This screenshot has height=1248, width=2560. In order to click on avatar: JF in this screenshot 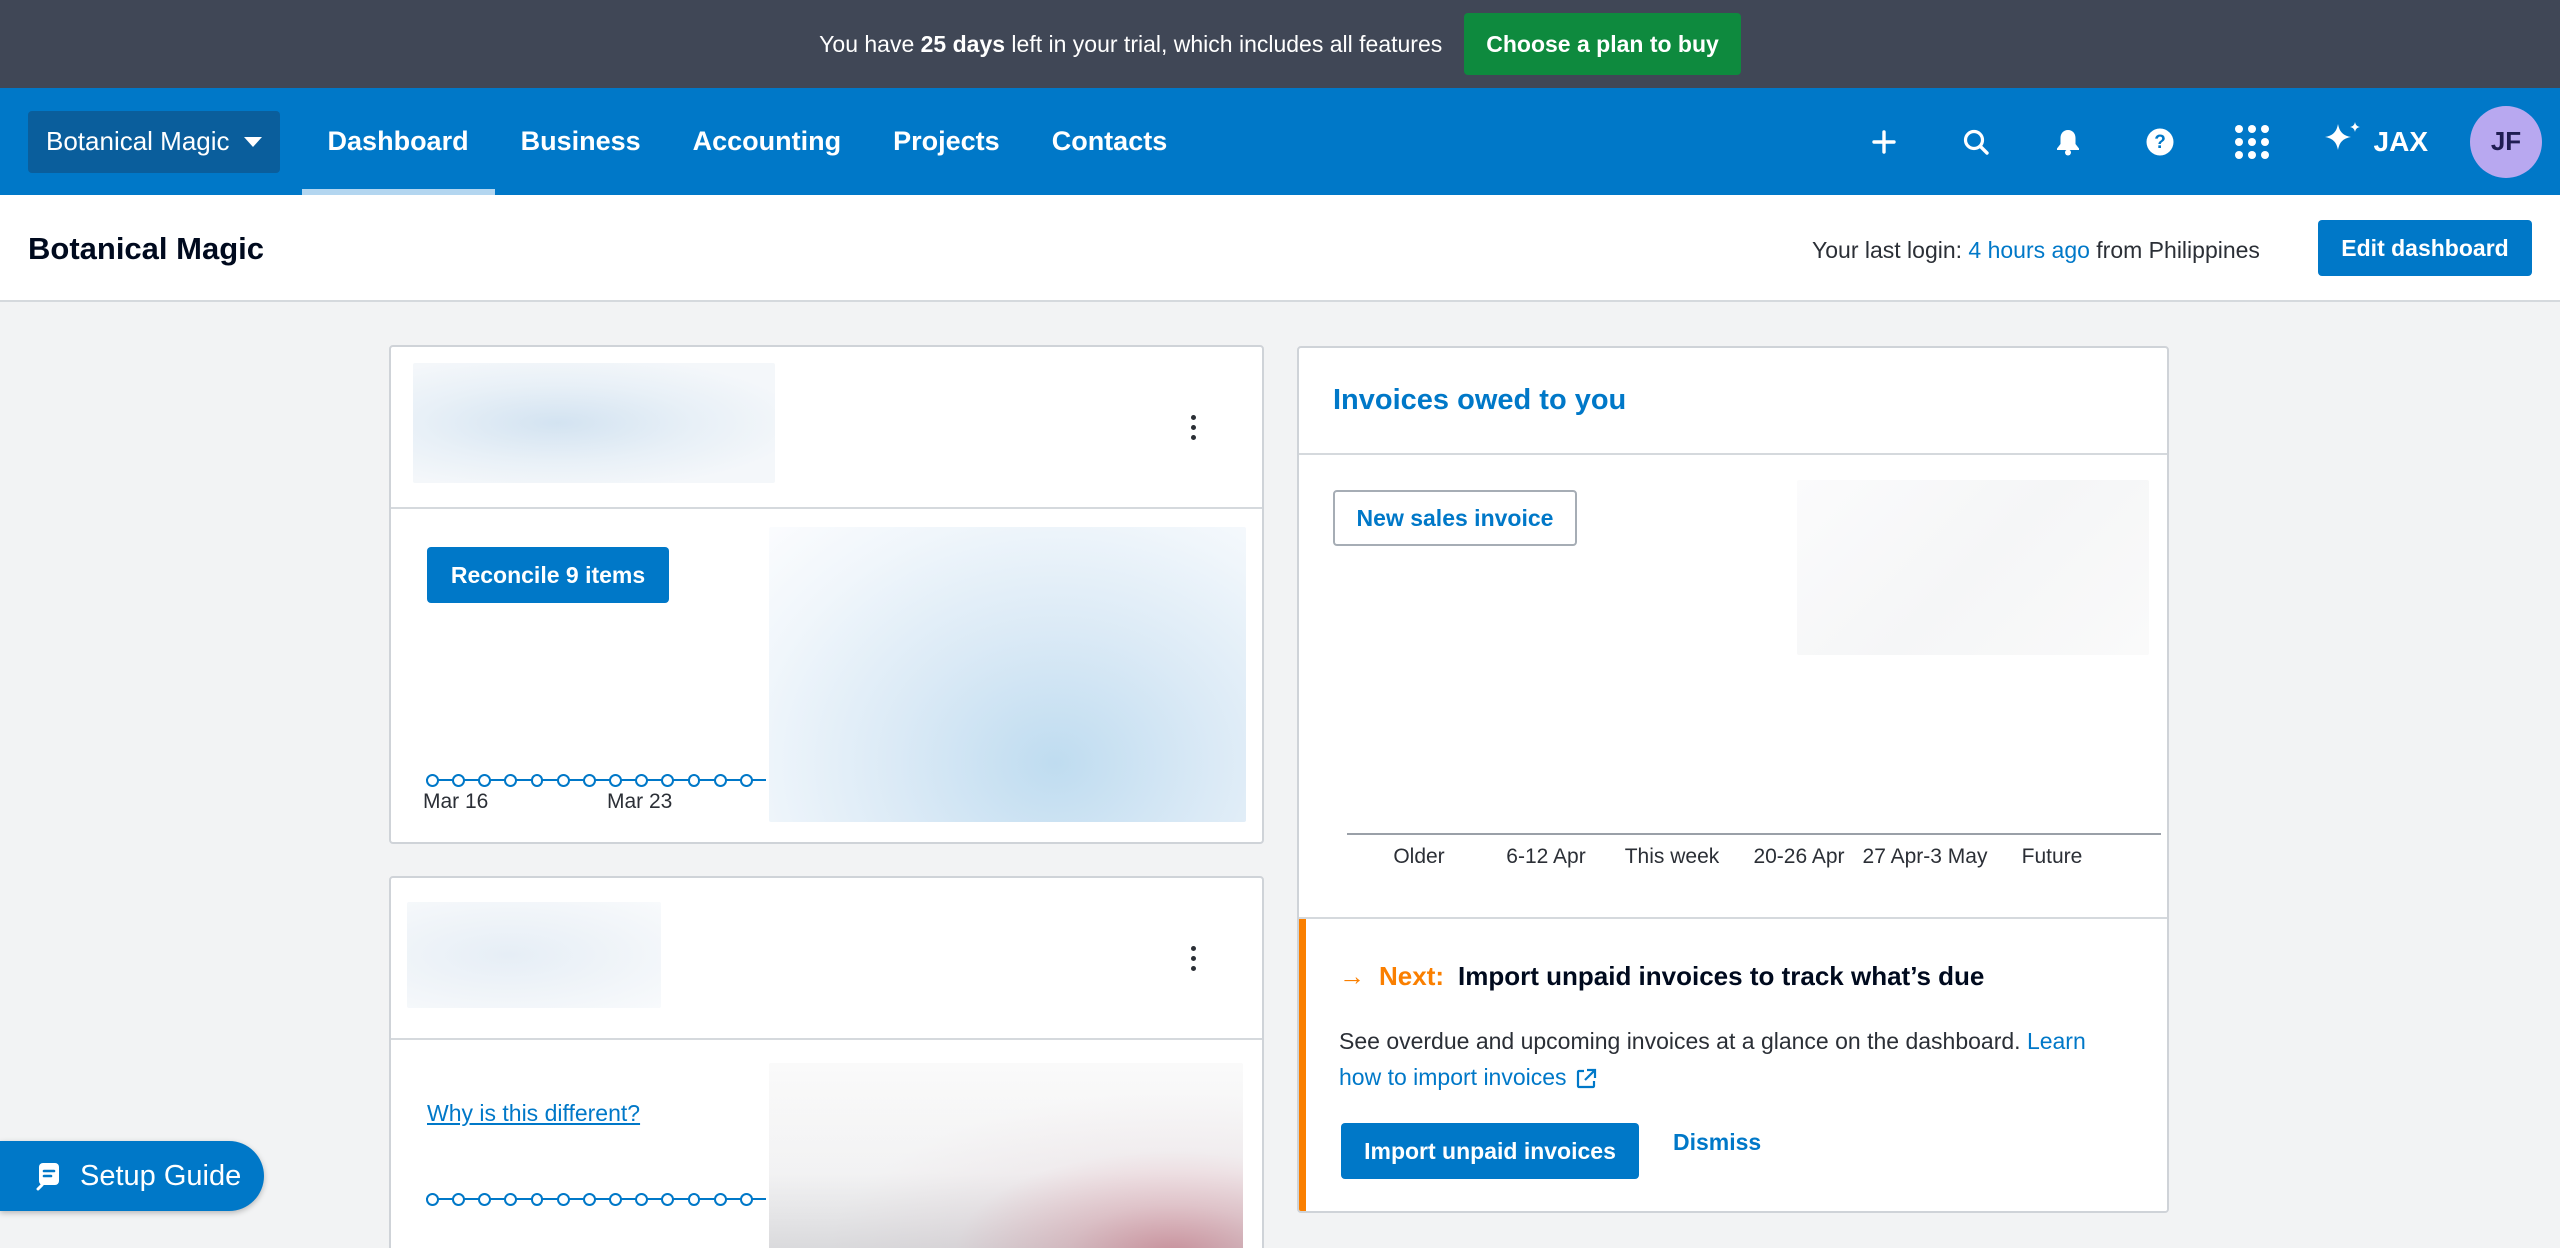, I will do `click(2506, 141)`.